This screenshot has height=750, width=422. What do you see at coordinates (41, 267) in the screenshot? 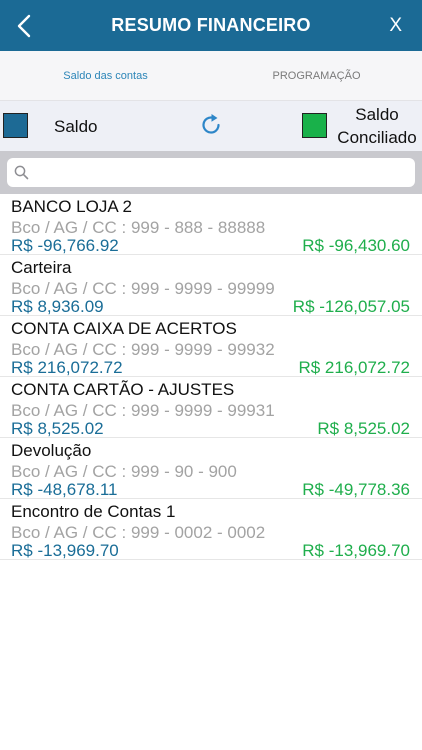
I see `account-name: Carteira` at bounding box center [41, 267].